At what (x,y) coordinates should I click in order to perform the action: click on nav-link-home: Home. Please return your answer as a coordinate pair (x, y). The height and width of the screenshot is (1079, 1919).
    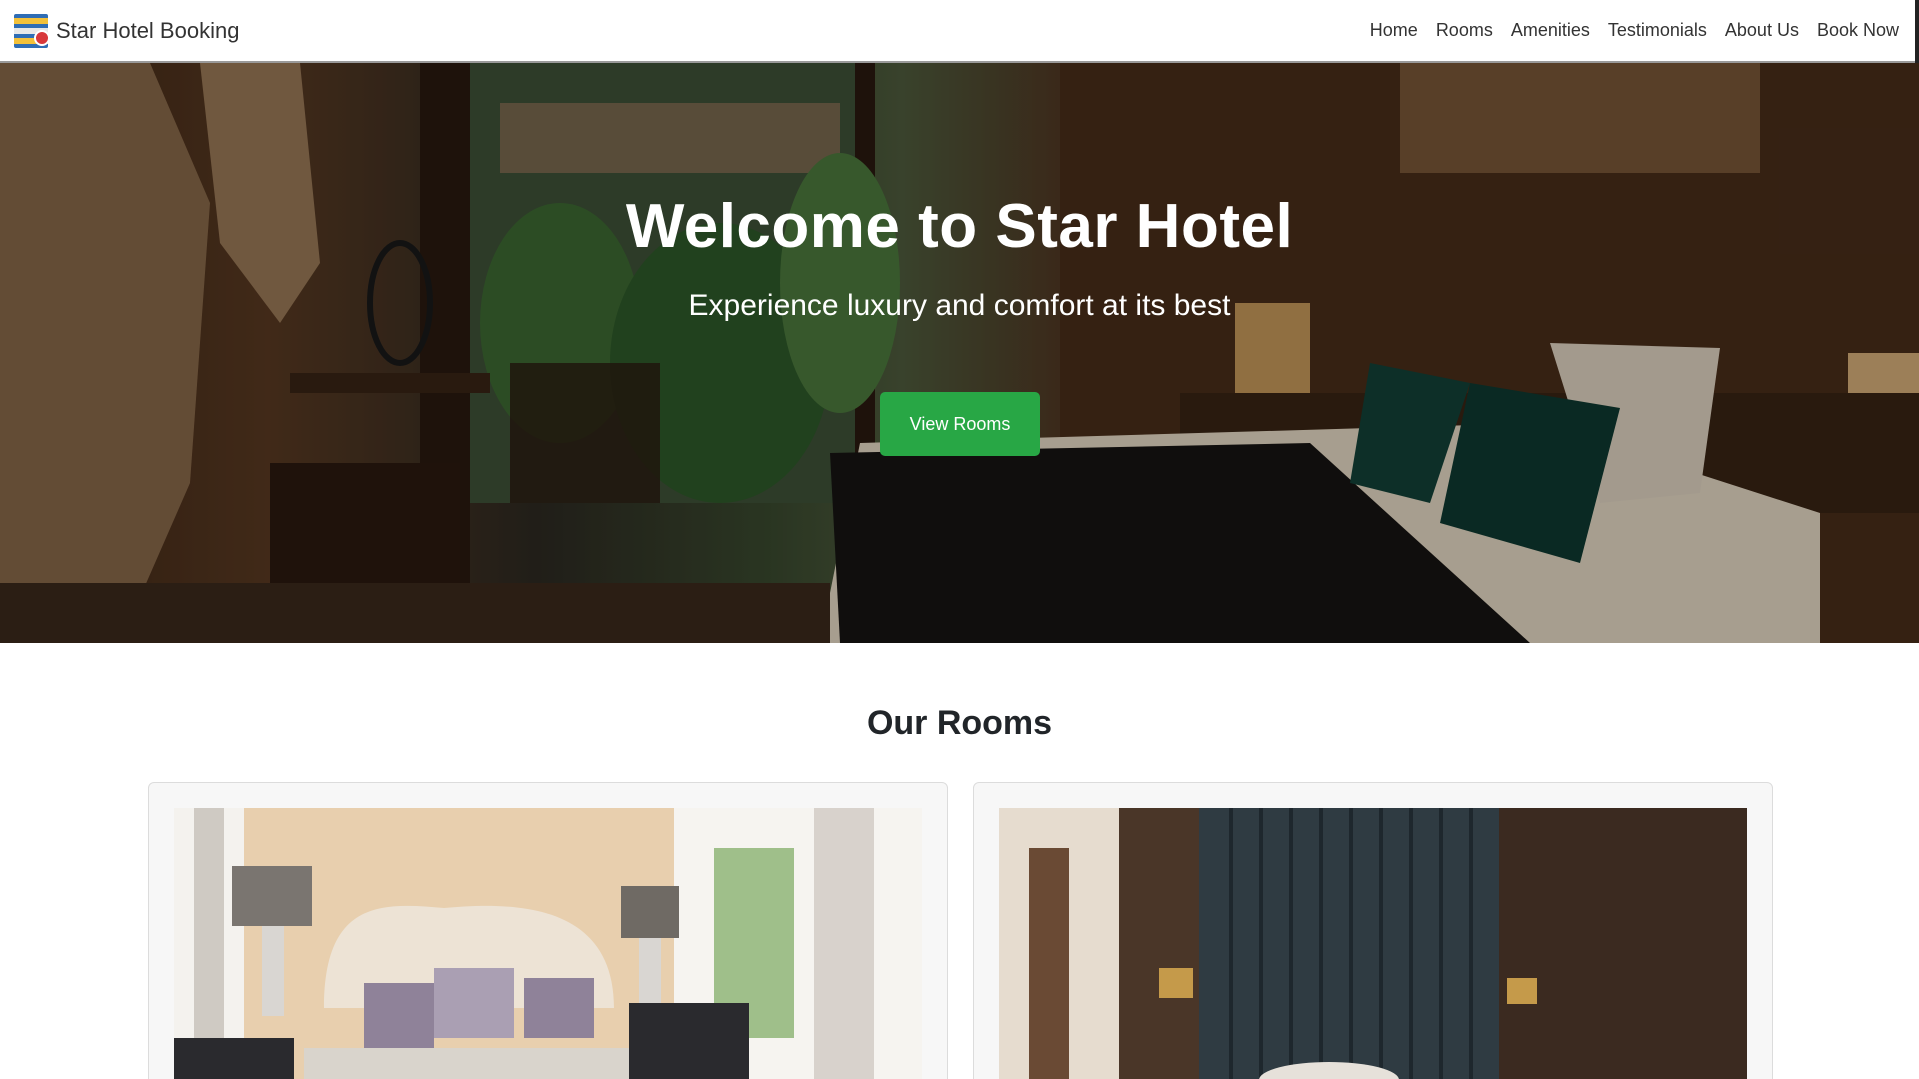
    Looking at the image, I should click on (1394, 30).